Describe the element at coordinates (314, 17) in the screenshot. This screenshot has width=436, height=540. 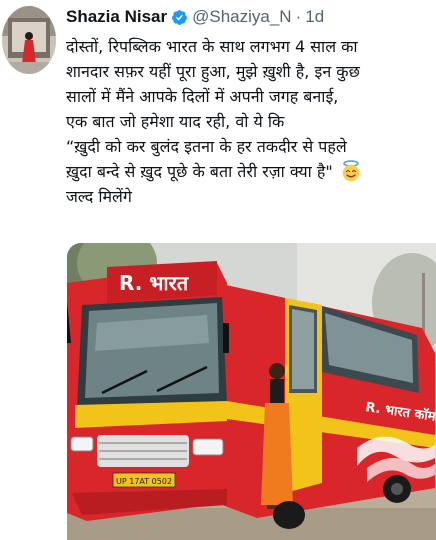
I see `timestamp: 1d` at that location.